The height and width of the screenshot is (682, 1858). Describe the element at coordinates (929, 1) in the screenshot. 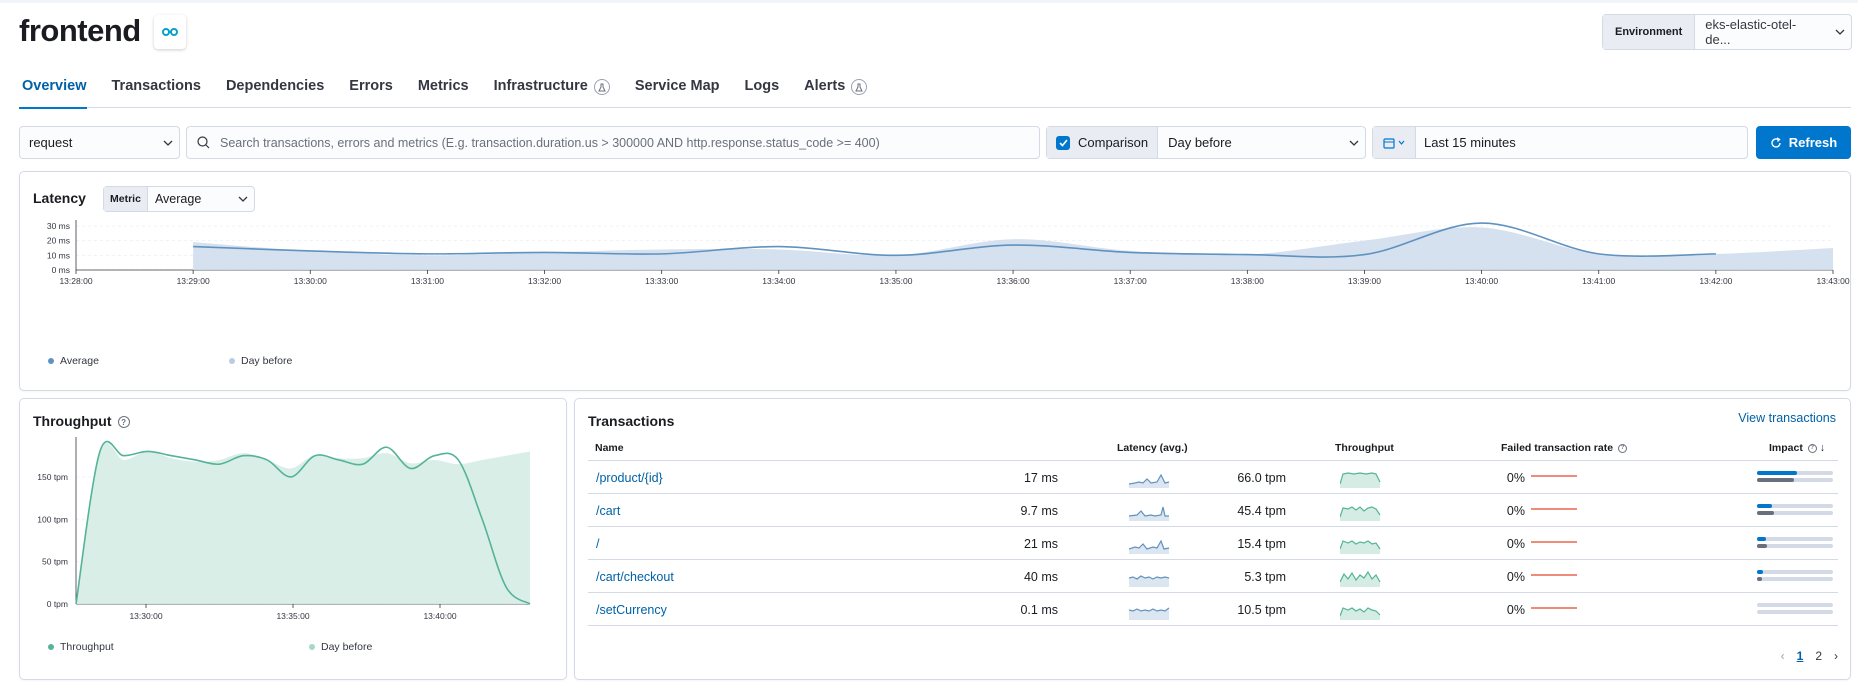

I see `top-border` at that location.